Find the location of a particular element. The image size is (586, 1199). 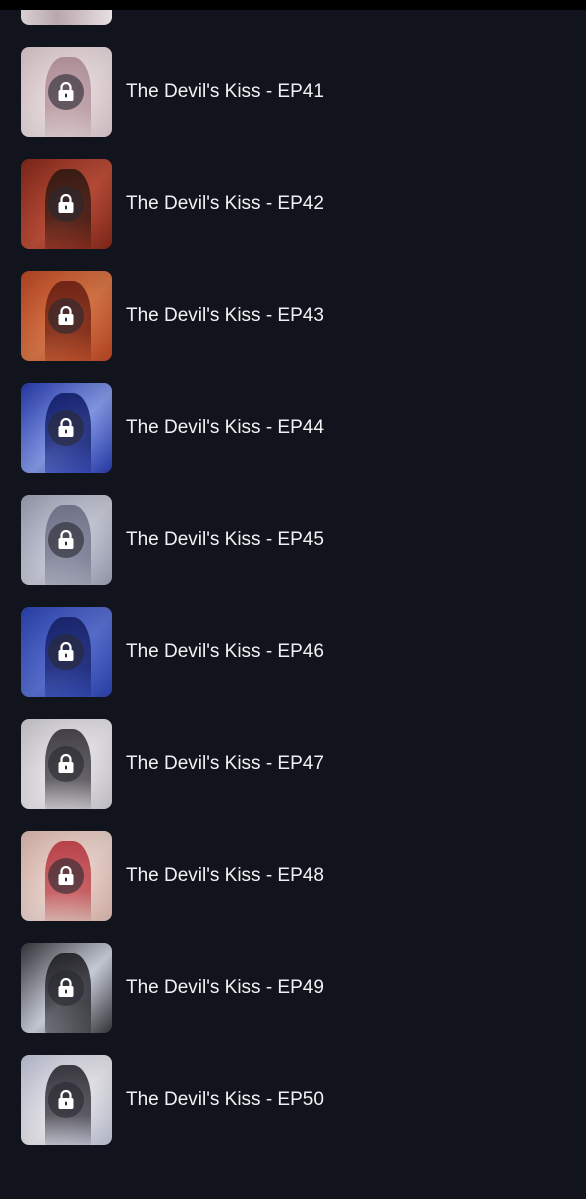

episode-title: The Devil's Kiss - EP41 is located at coordinates (225, 91).